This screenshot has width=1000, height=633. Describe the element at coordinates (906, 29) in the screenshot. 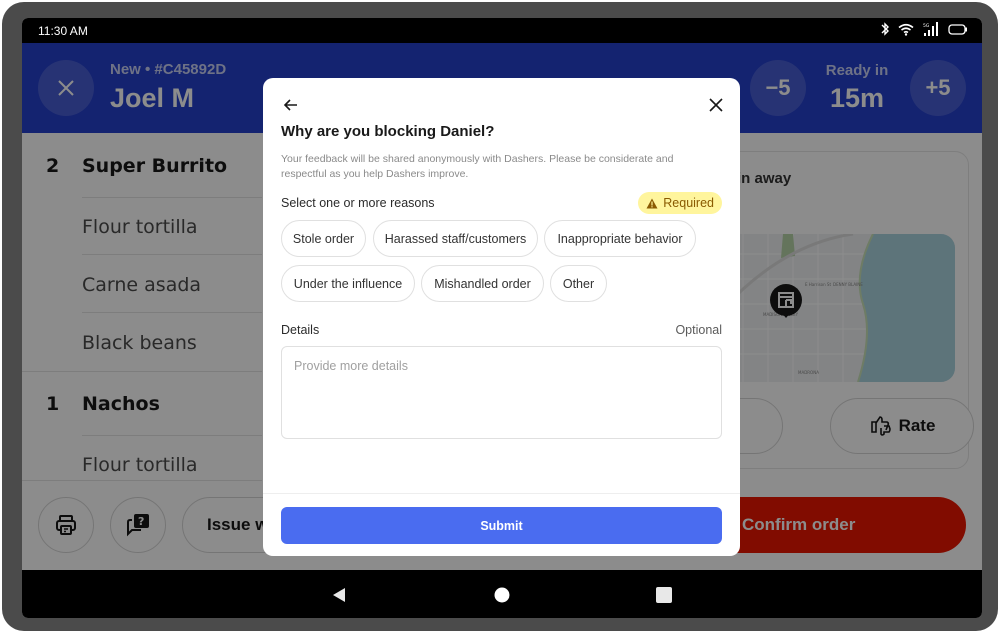

I see `wifi-icon` at that location.